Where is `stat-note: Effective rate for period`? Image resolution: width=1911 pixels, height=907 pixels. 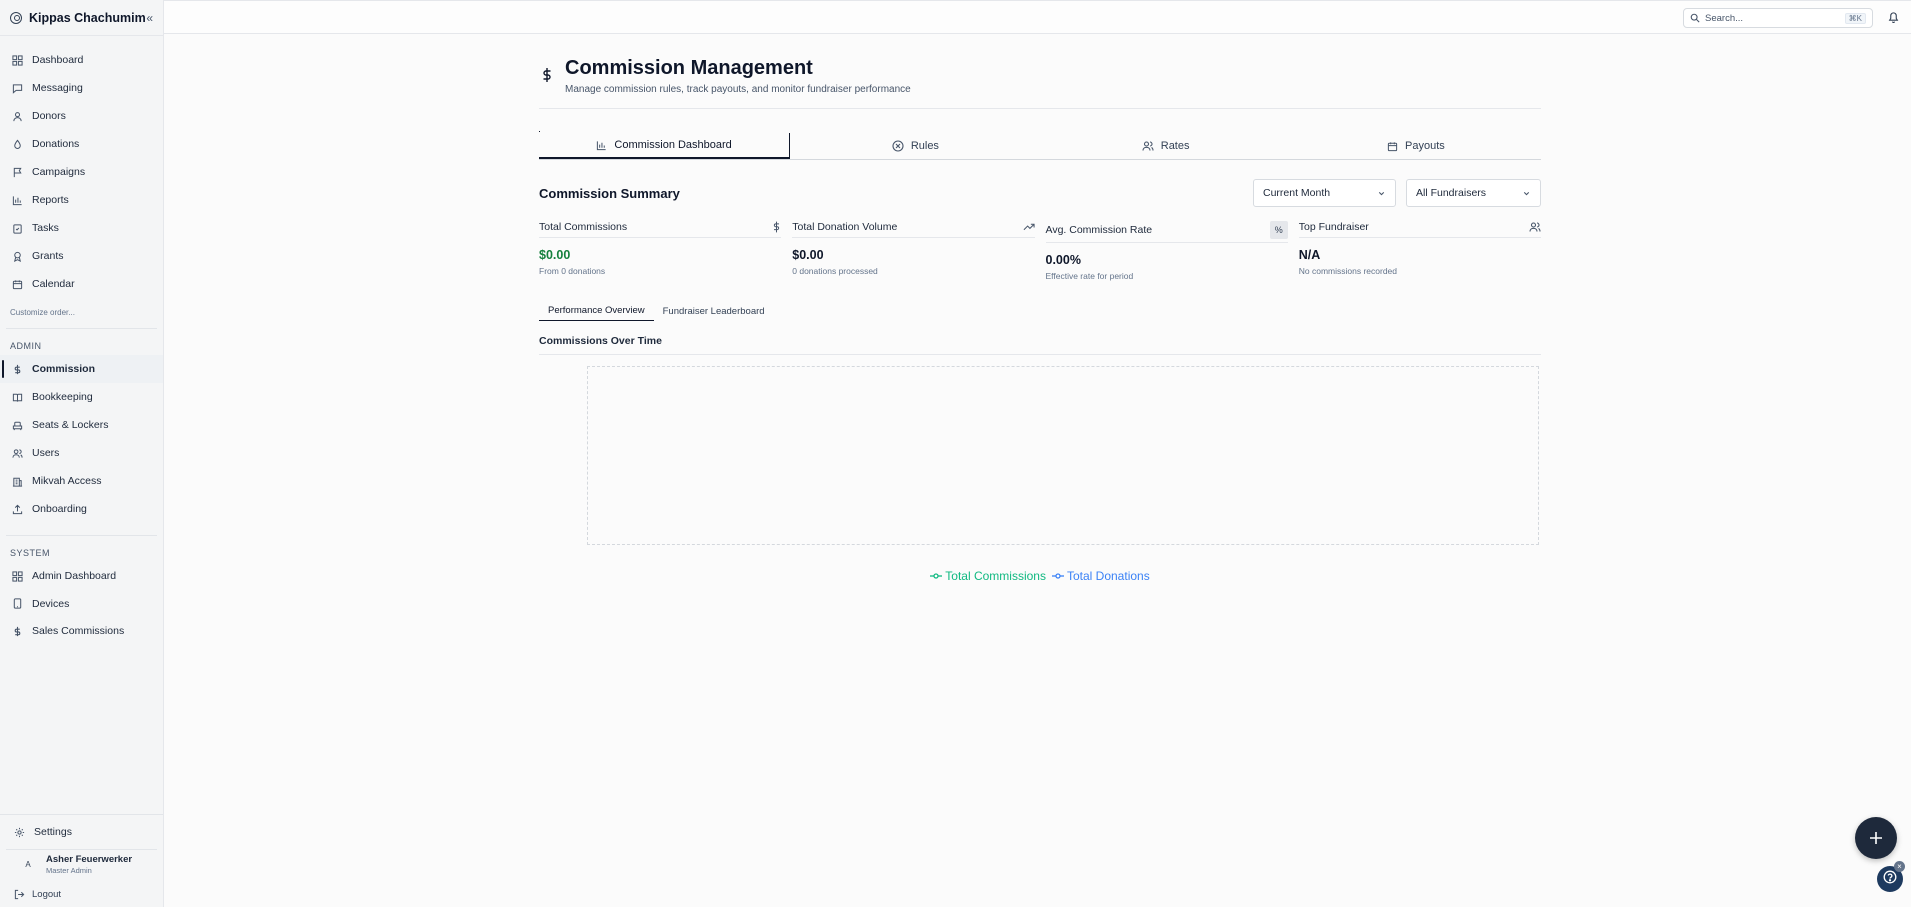 stat-note: Effective rate for period is located at coordinates (1089, 276).